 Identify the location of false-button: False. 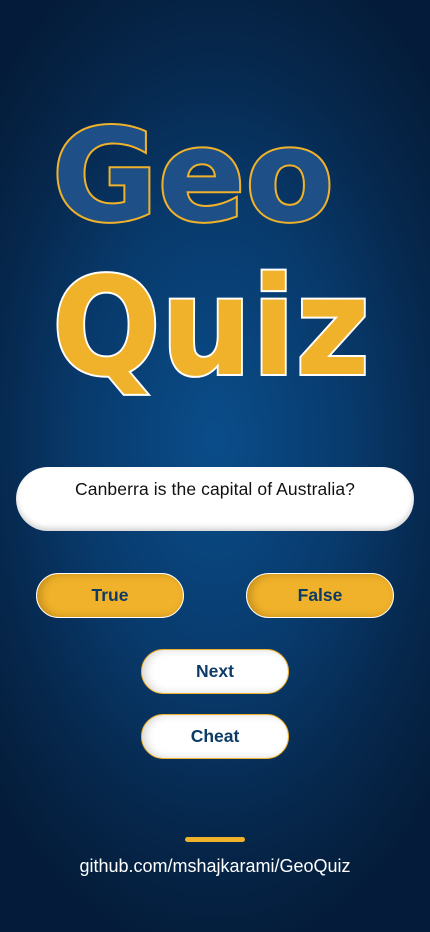
(320, 595).